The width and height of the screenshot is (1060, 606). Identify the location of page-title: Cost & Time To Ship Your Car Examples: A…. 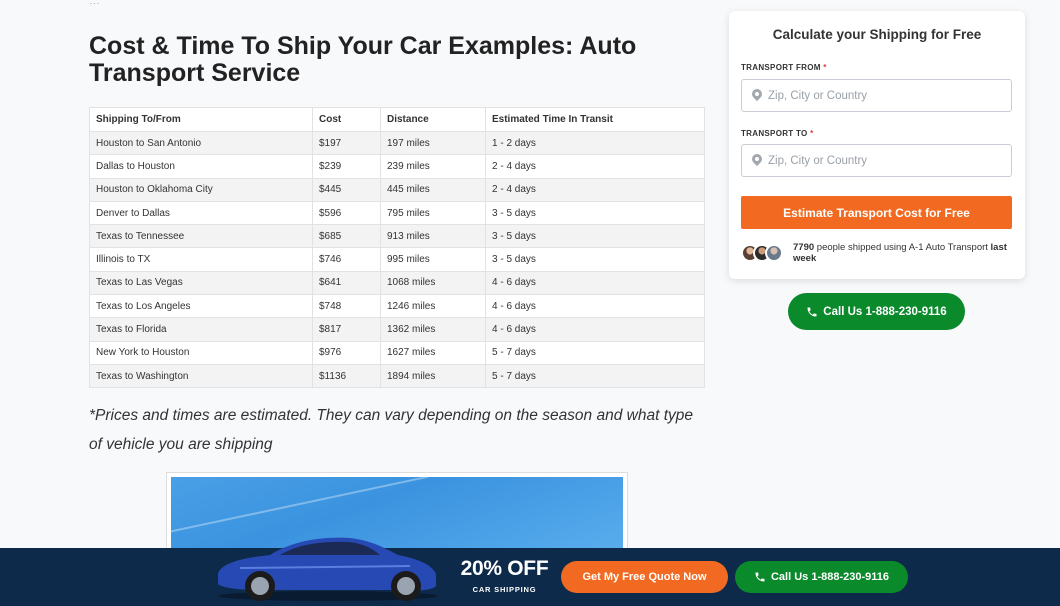
(363, 59).